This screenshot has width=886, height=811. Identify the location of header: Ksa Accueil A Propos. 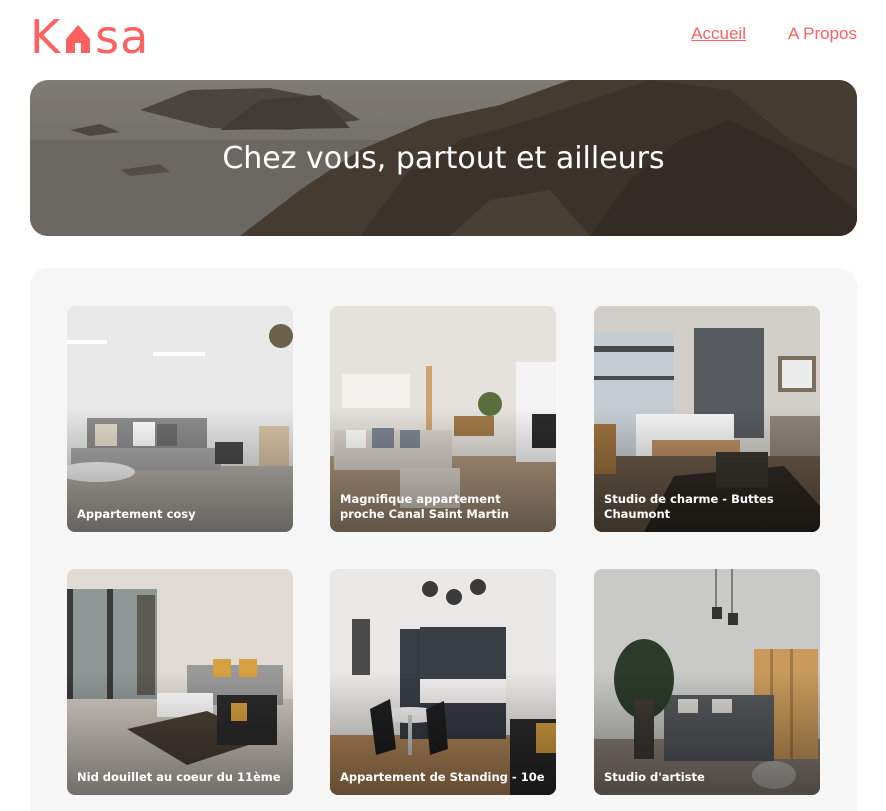
(443, 37).